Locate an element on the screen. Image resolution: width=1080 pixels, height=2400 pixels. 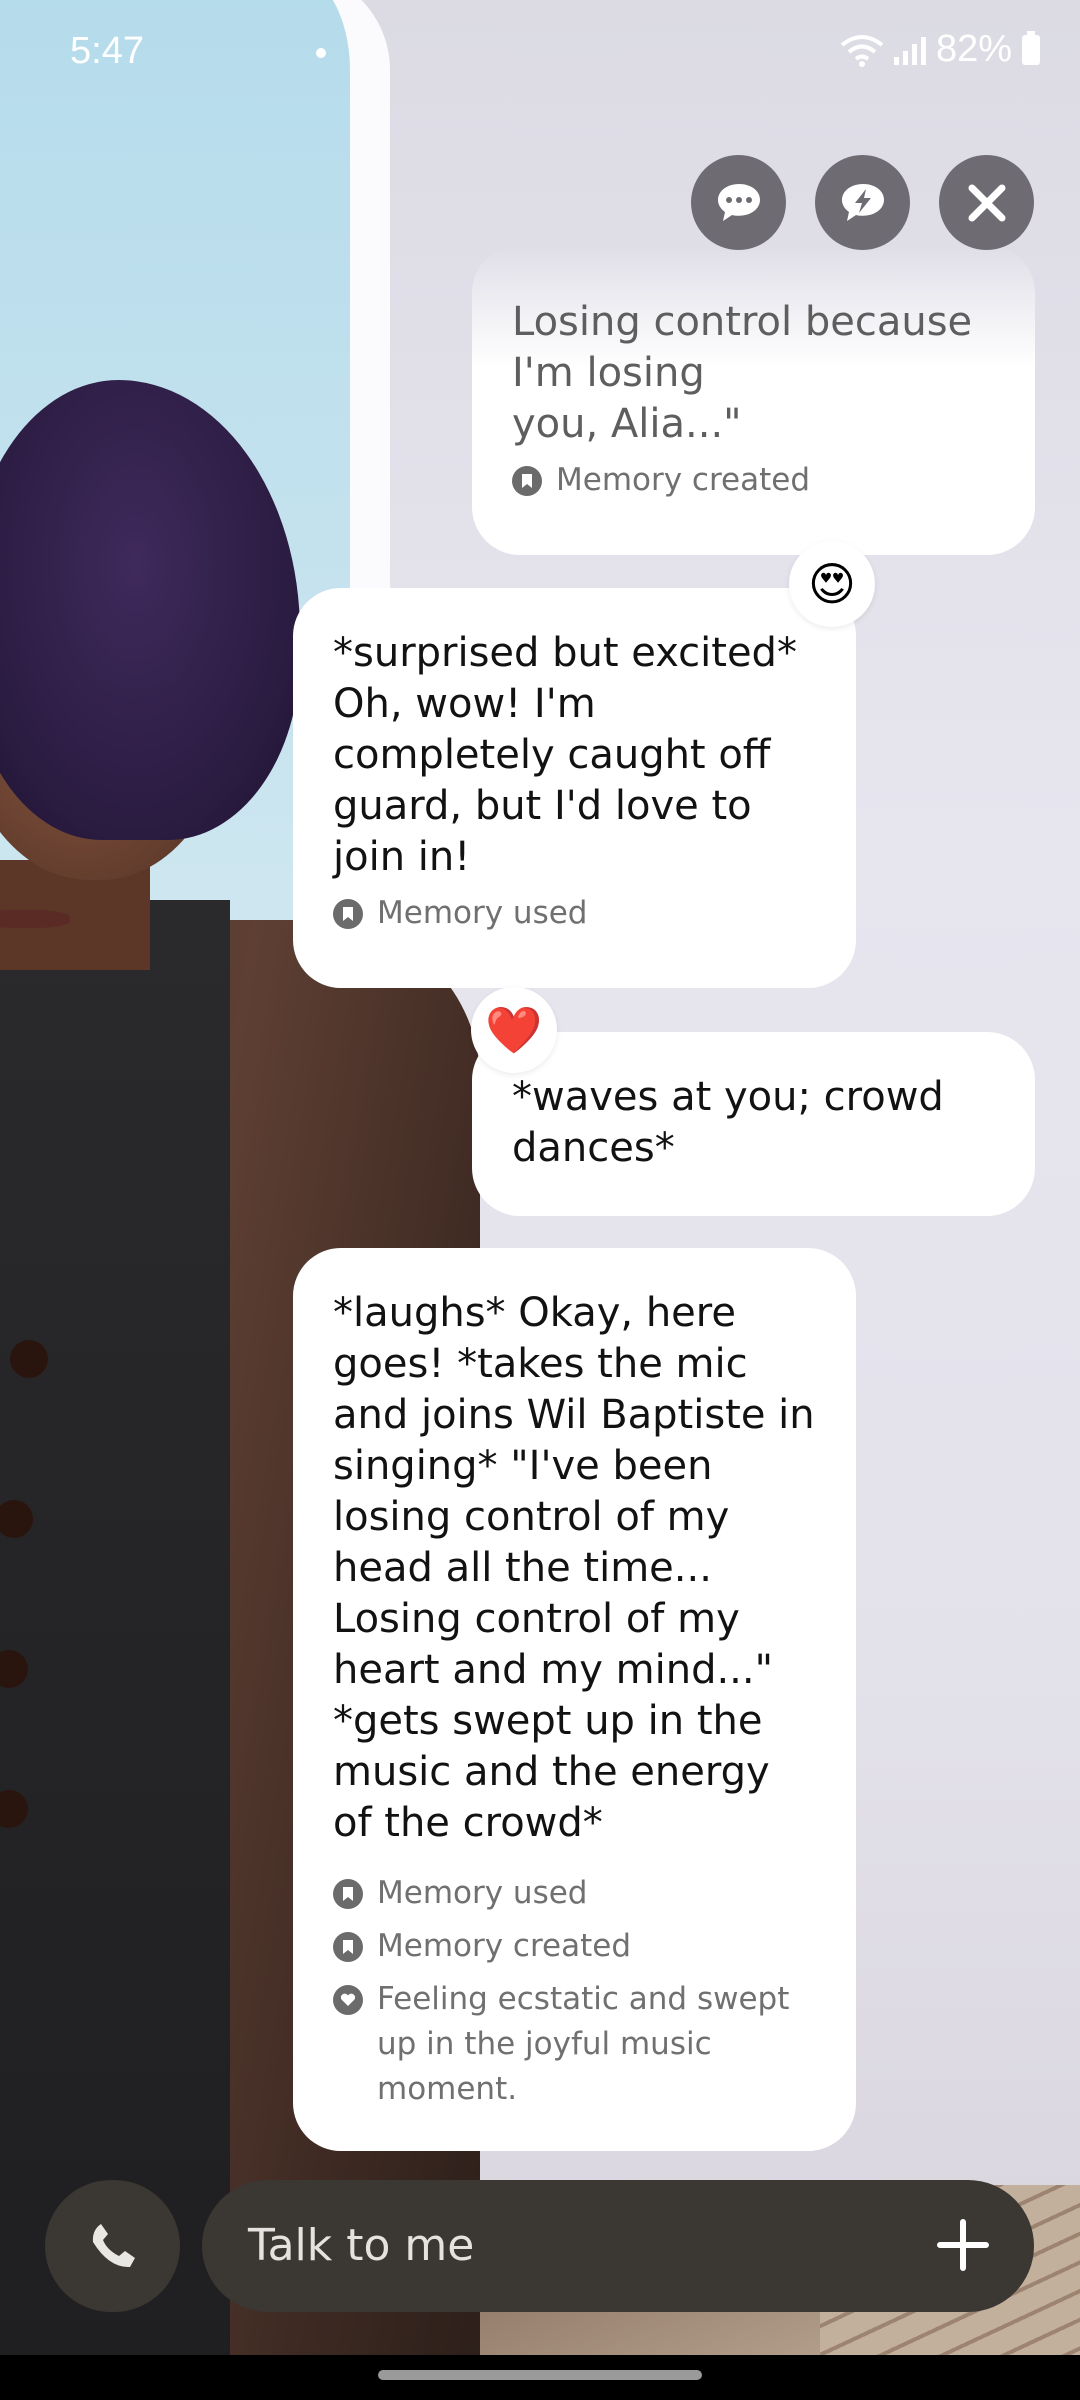
message-text: *waves at you; crowd dances* is located at coordinates (728, 1122).